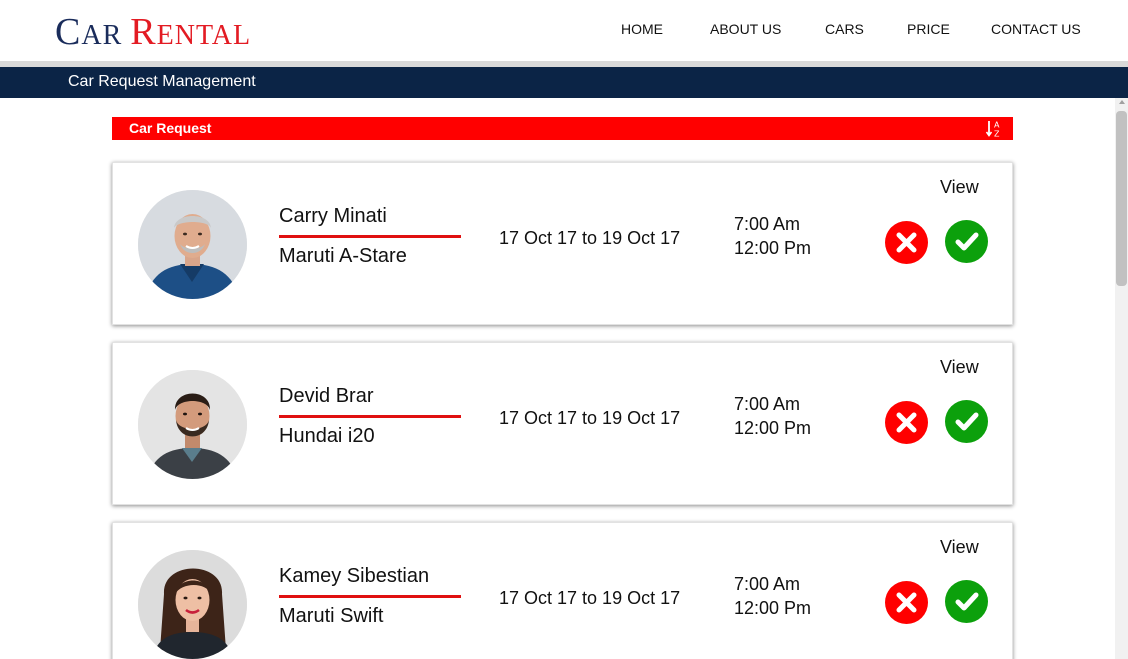 The image size is (1128, 659). Describe the element at coordinates (333, 216) in the screenshot. I see `requester-name: Carry Minati` at that location.